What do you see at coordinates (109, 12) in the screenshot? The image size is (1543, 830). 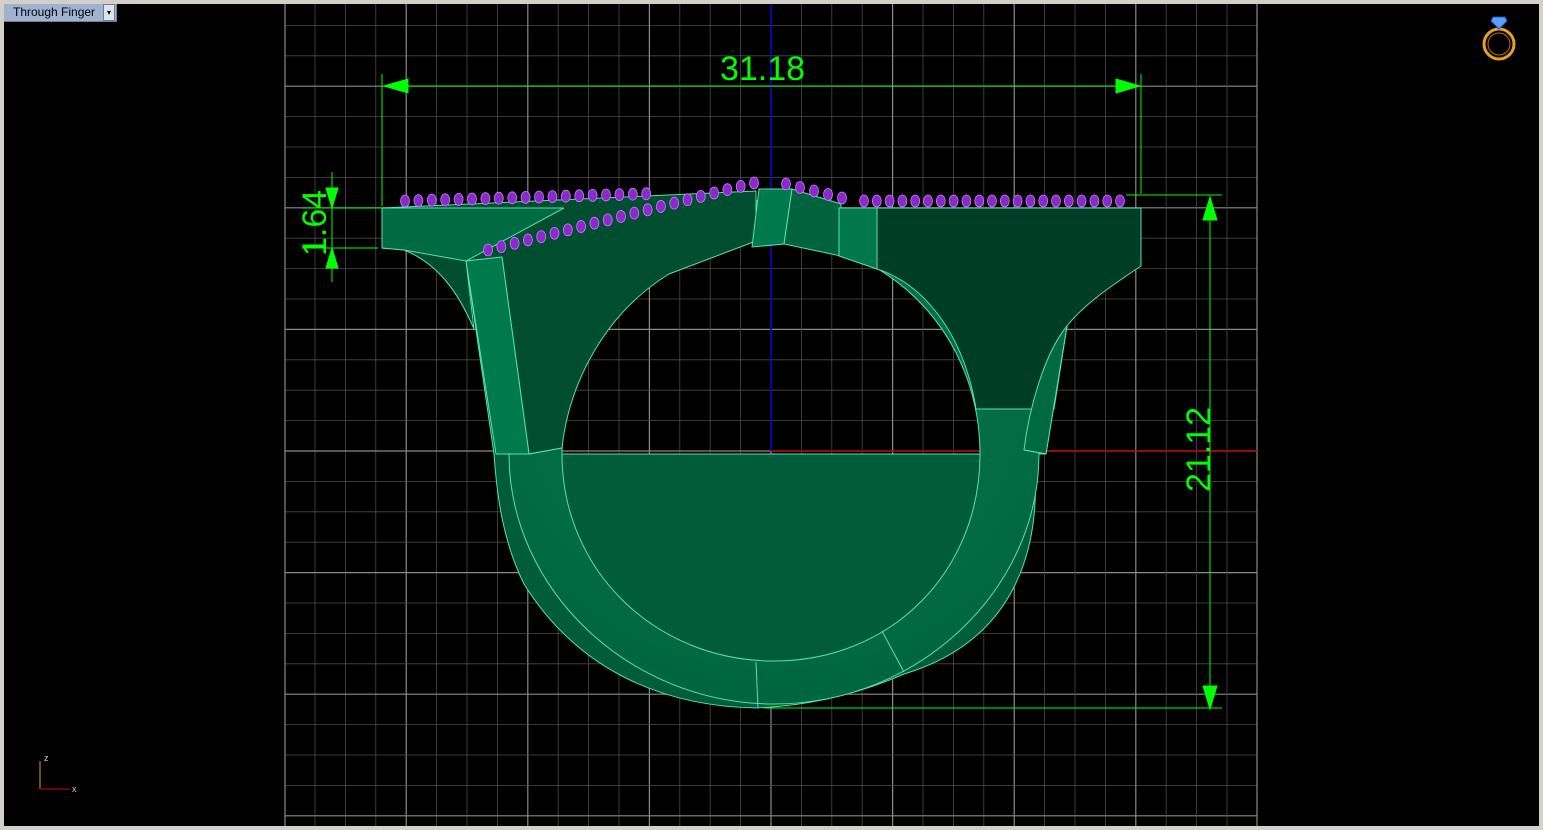 I see `viewport-menu-dropdown-icon: ▾` at bounding box center [109, 12].